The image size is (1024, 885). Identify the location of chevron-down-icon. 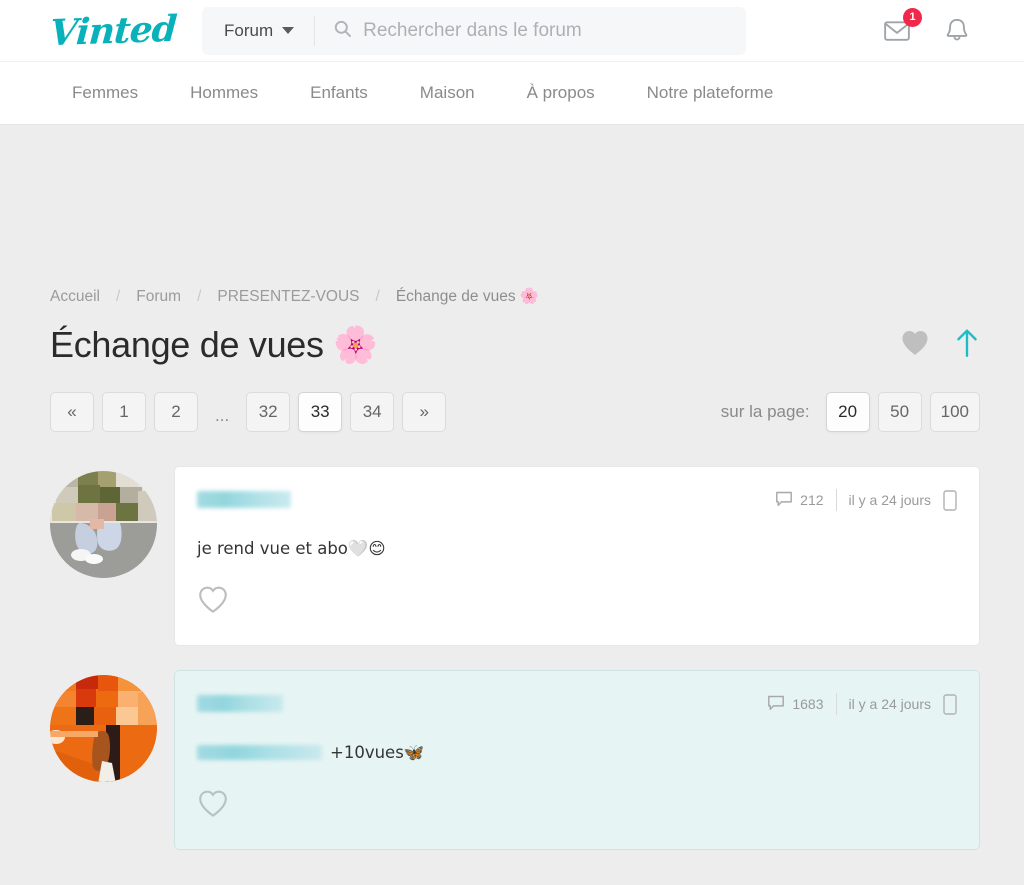
(288, 30).